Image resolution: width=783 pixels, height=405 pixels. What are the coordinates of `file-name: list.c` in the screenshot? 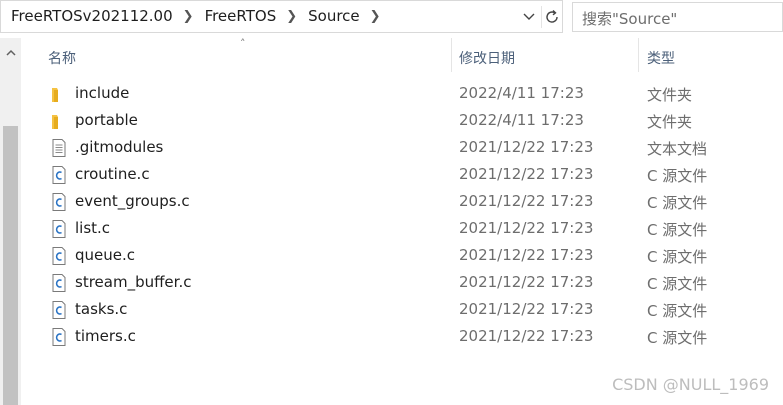 It's located at (93, 228).